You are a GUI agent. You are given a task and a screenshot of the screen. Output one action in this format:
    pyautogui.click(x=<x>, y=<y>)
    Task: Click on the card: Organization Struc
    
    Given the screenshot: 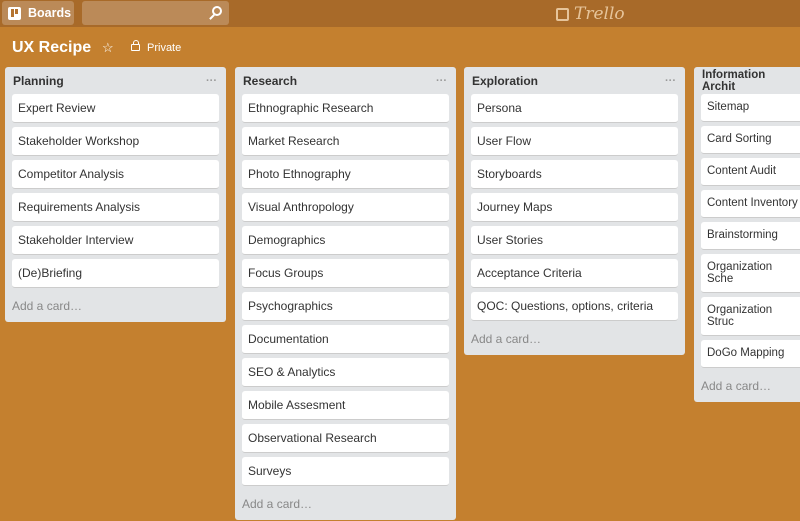 What is the action you would take?
    pyautogui.click(x=750, y=316)
    